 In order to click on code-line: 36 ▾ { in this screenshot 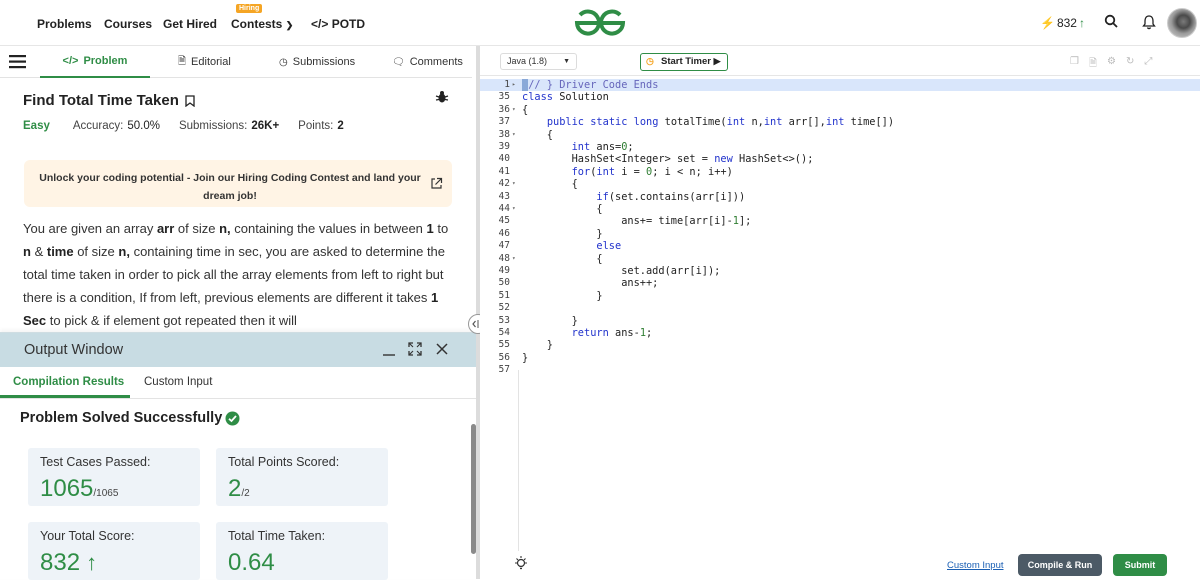, I will do `click(840, 110)`.